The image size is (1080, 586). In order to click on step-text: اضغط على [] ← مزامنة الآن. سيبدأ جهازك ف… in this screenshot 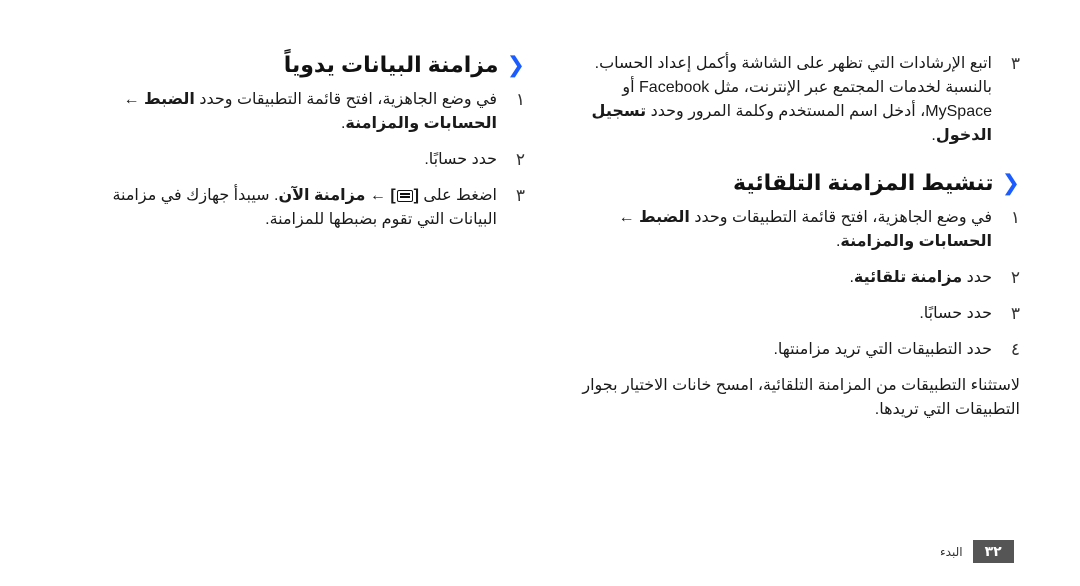, I will do `click(301, 208)`.